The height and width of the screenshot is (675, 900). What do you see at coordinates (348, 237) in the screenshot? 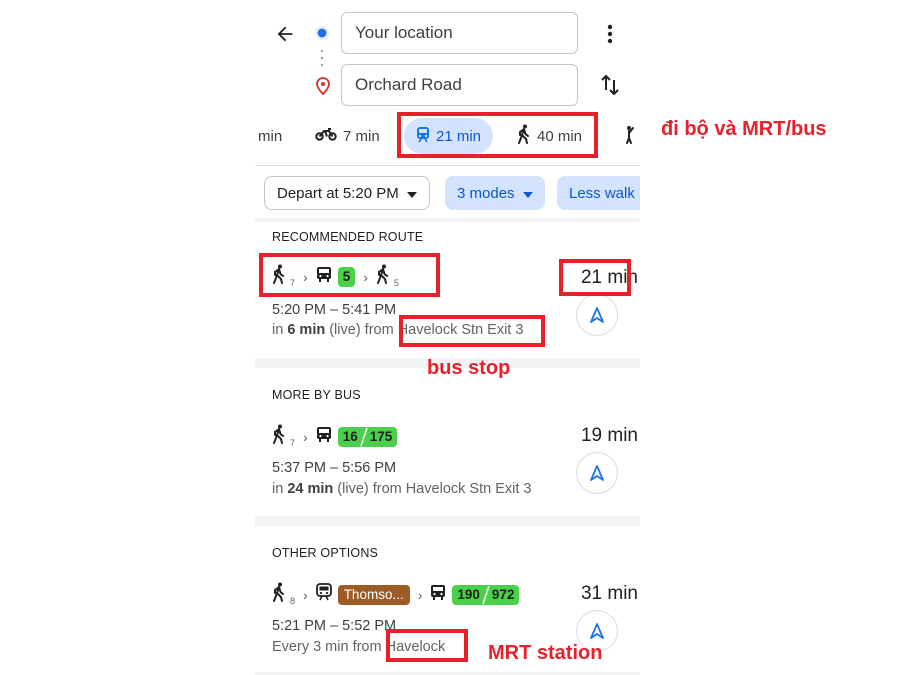
I see `recommended-heading: RECOMMENDED ROUTE` at bounding box center [348, 237].